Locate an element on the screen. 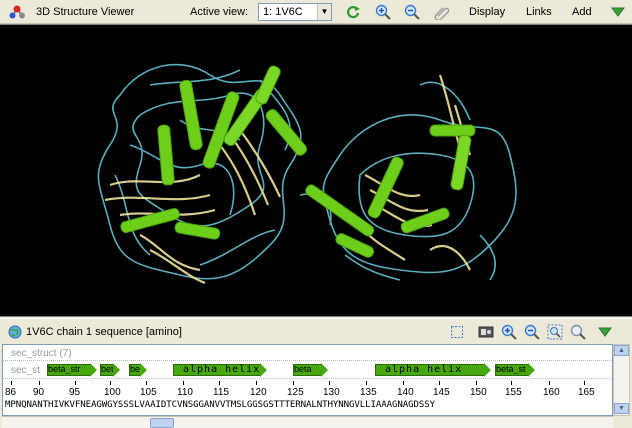  ruler-tick-label: 125 is located at coordinates (295, 392).